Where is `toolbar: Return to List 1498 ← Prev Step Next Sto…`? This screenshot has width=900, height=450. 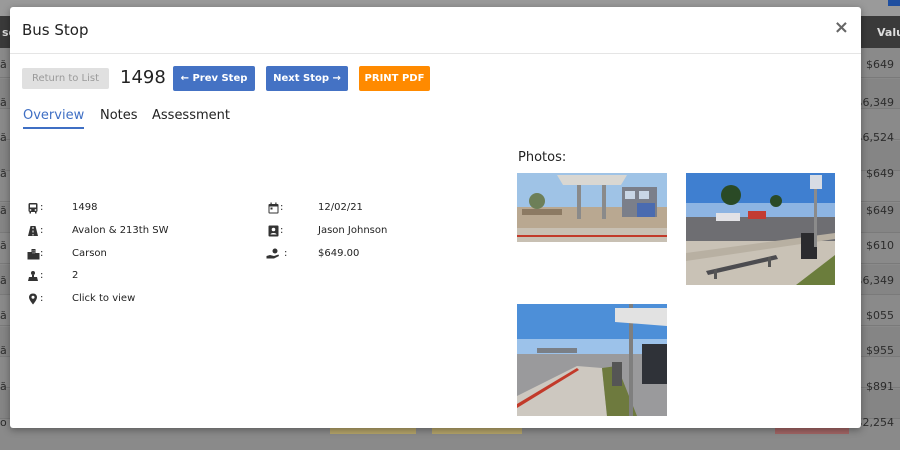
toolbar: Return to List 1498 ← Prev Step Next Sto… is located at coordinates (232, 79).